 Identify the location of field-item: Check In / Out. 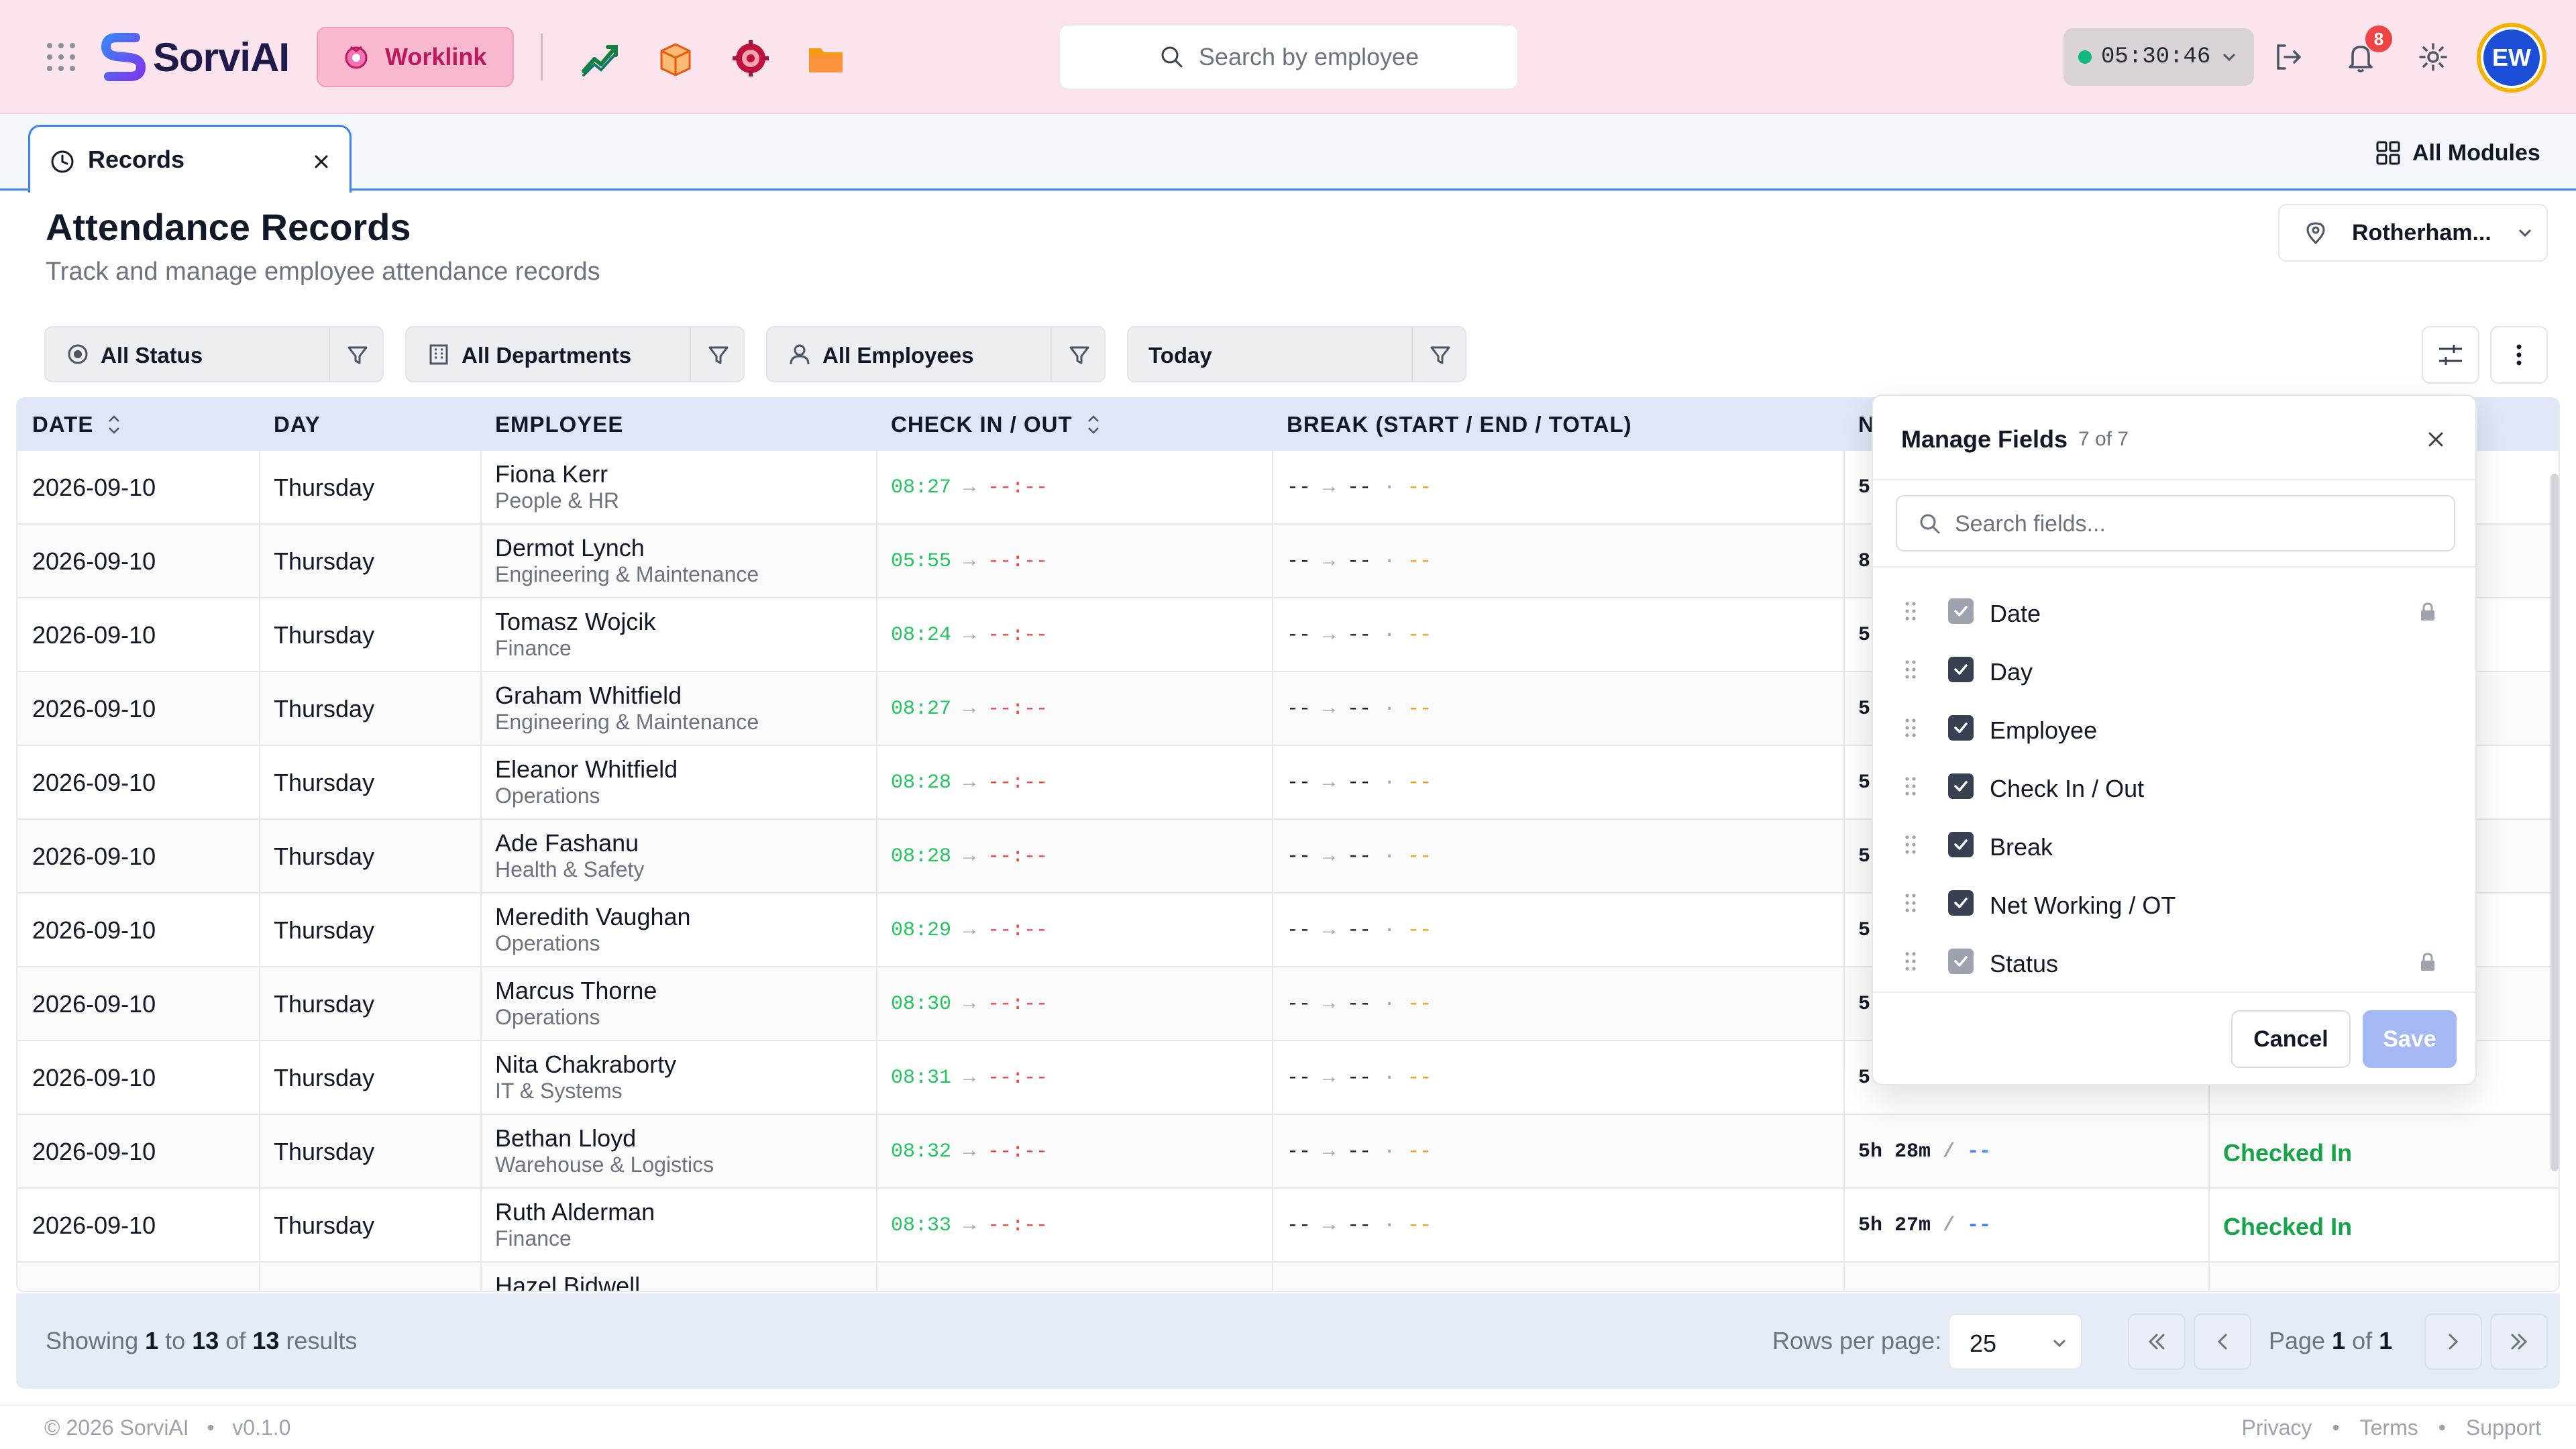
(2177, 786).